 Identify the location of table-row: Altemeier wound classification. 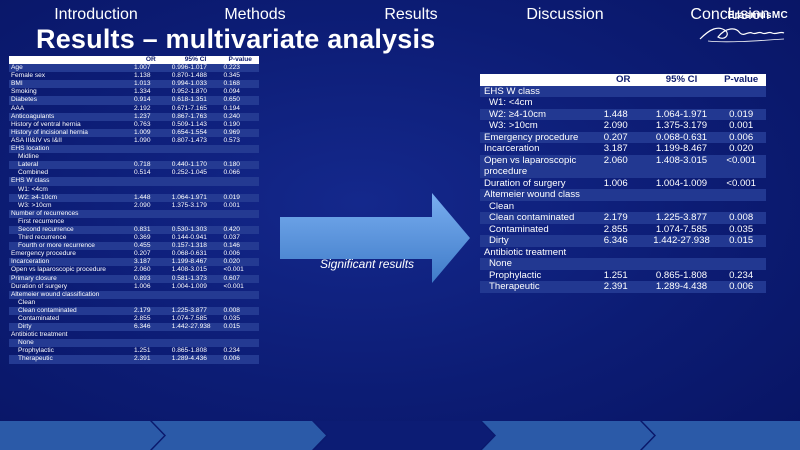
(134, 294).